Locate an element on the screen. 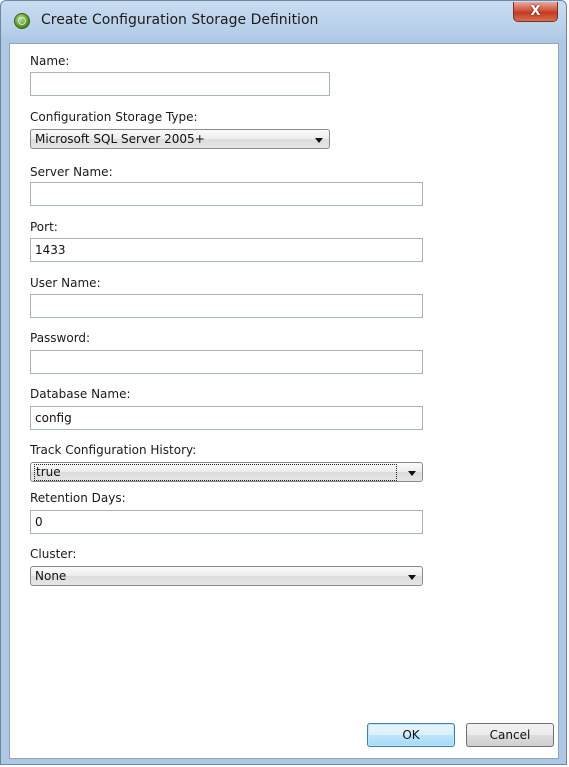 The image size is (569, 767). retention-days-input is located at coordinates (226, 522).